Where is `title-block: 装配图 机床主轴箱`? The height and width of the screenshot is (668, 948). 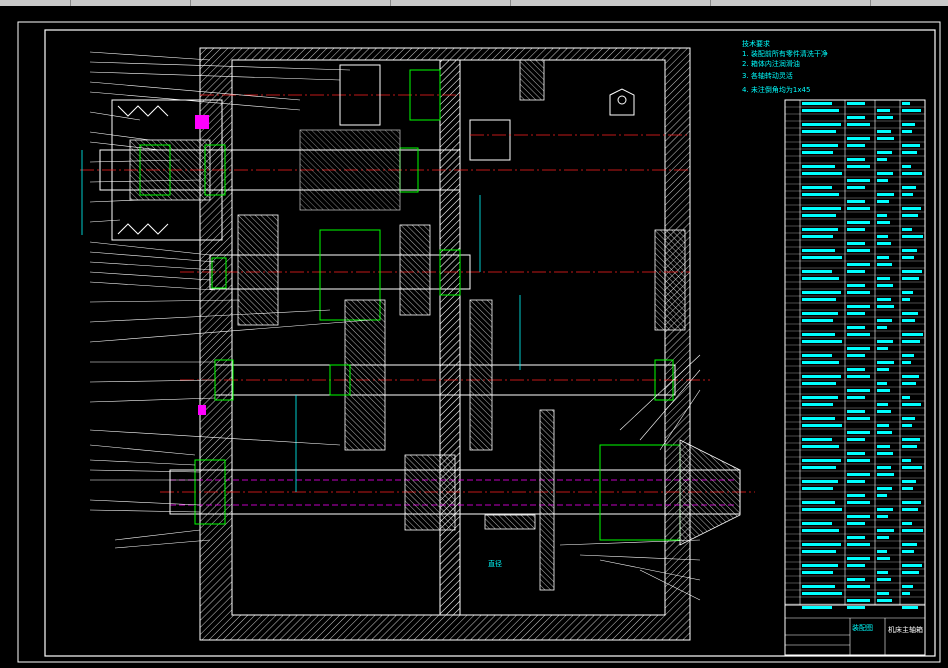
title-block: 装配图 机床主轴箱 is located at coordinates (855, 630).